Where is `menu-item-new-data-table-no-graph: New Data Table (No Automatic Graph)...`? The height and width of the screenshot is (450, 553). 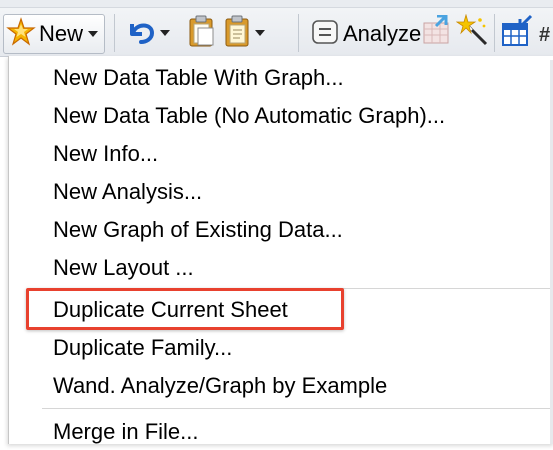
menu-item-new-data-table-no-graph: New Data Table (No Automatic Graph)... is located at coordinates (249, 116).